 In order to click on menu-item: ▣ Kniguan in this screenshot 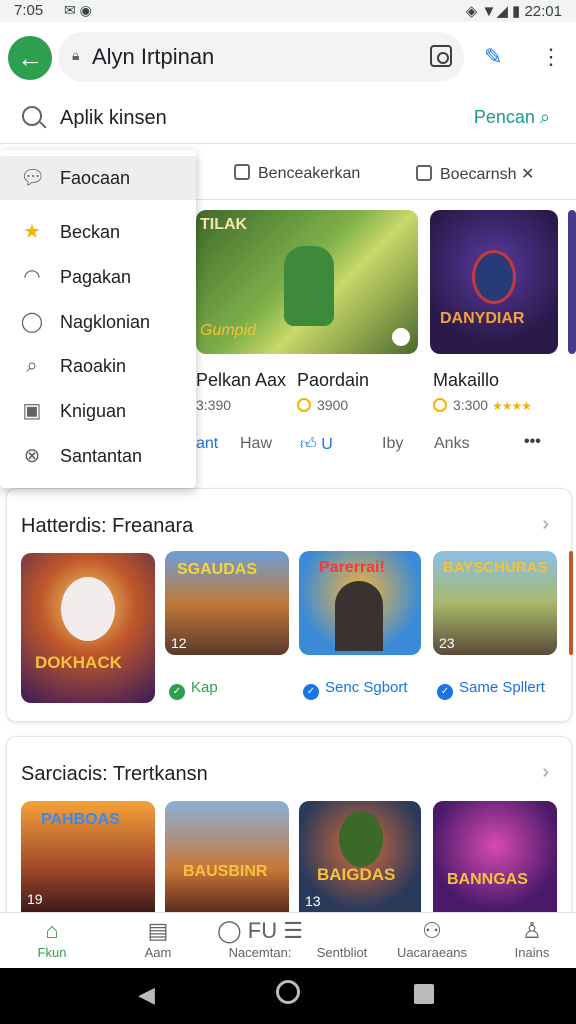, I will do `click(98, 411)`.